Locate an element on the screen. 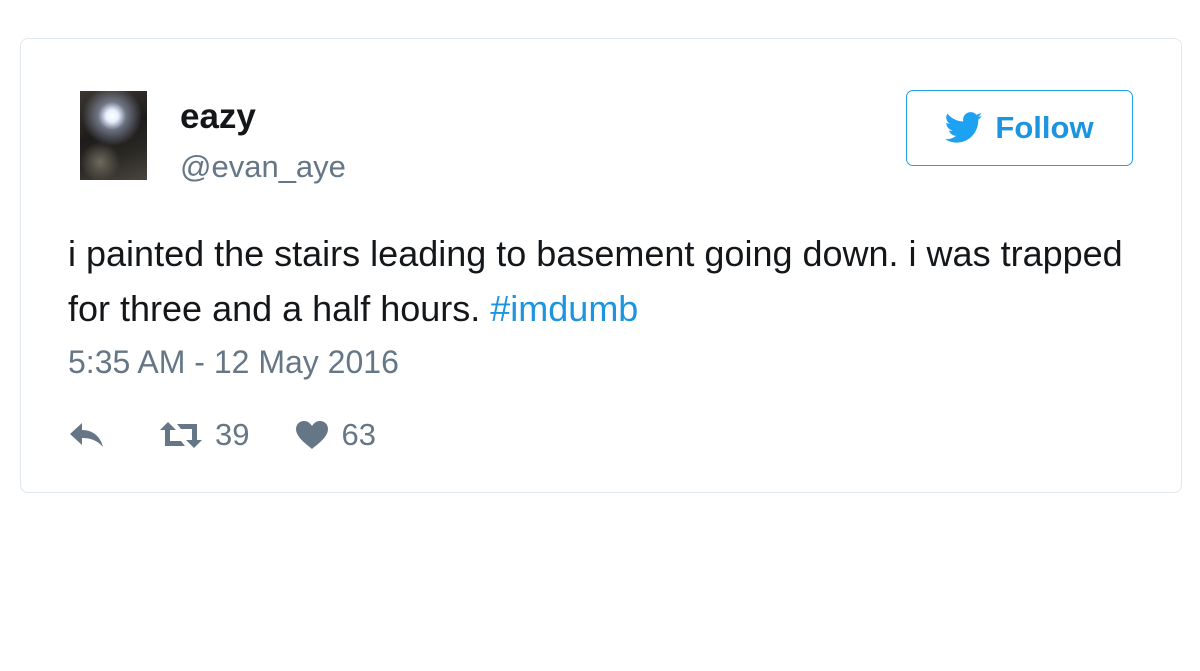 The image size is (1200, 671). action-bar: 39 63 is located at coordinates (222, 435).